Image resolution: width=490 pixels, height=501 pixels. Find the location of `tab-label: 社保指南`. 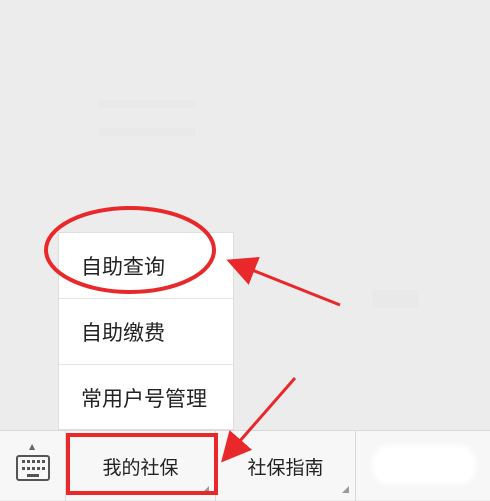

tab-label: 社保指南 is located at coordinates (285, 467).